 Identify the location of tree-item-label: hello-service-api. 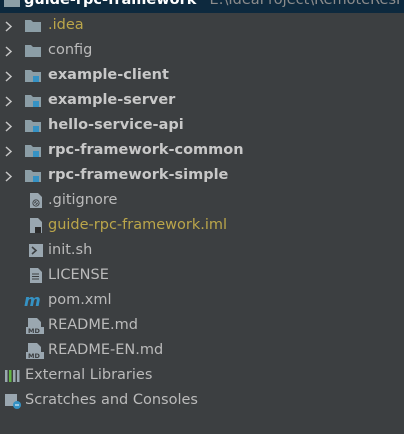
(116, 125).